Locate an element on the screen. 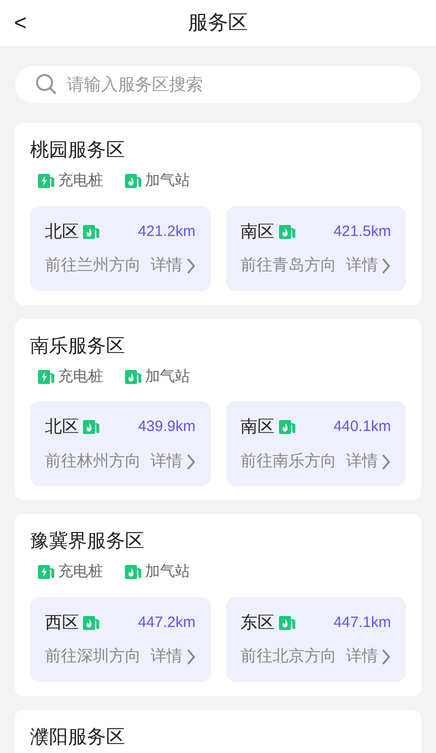 This screenshot has height=753, width=436. zone-direction: 前往南乐方向 is located at coordinates (288, 462).